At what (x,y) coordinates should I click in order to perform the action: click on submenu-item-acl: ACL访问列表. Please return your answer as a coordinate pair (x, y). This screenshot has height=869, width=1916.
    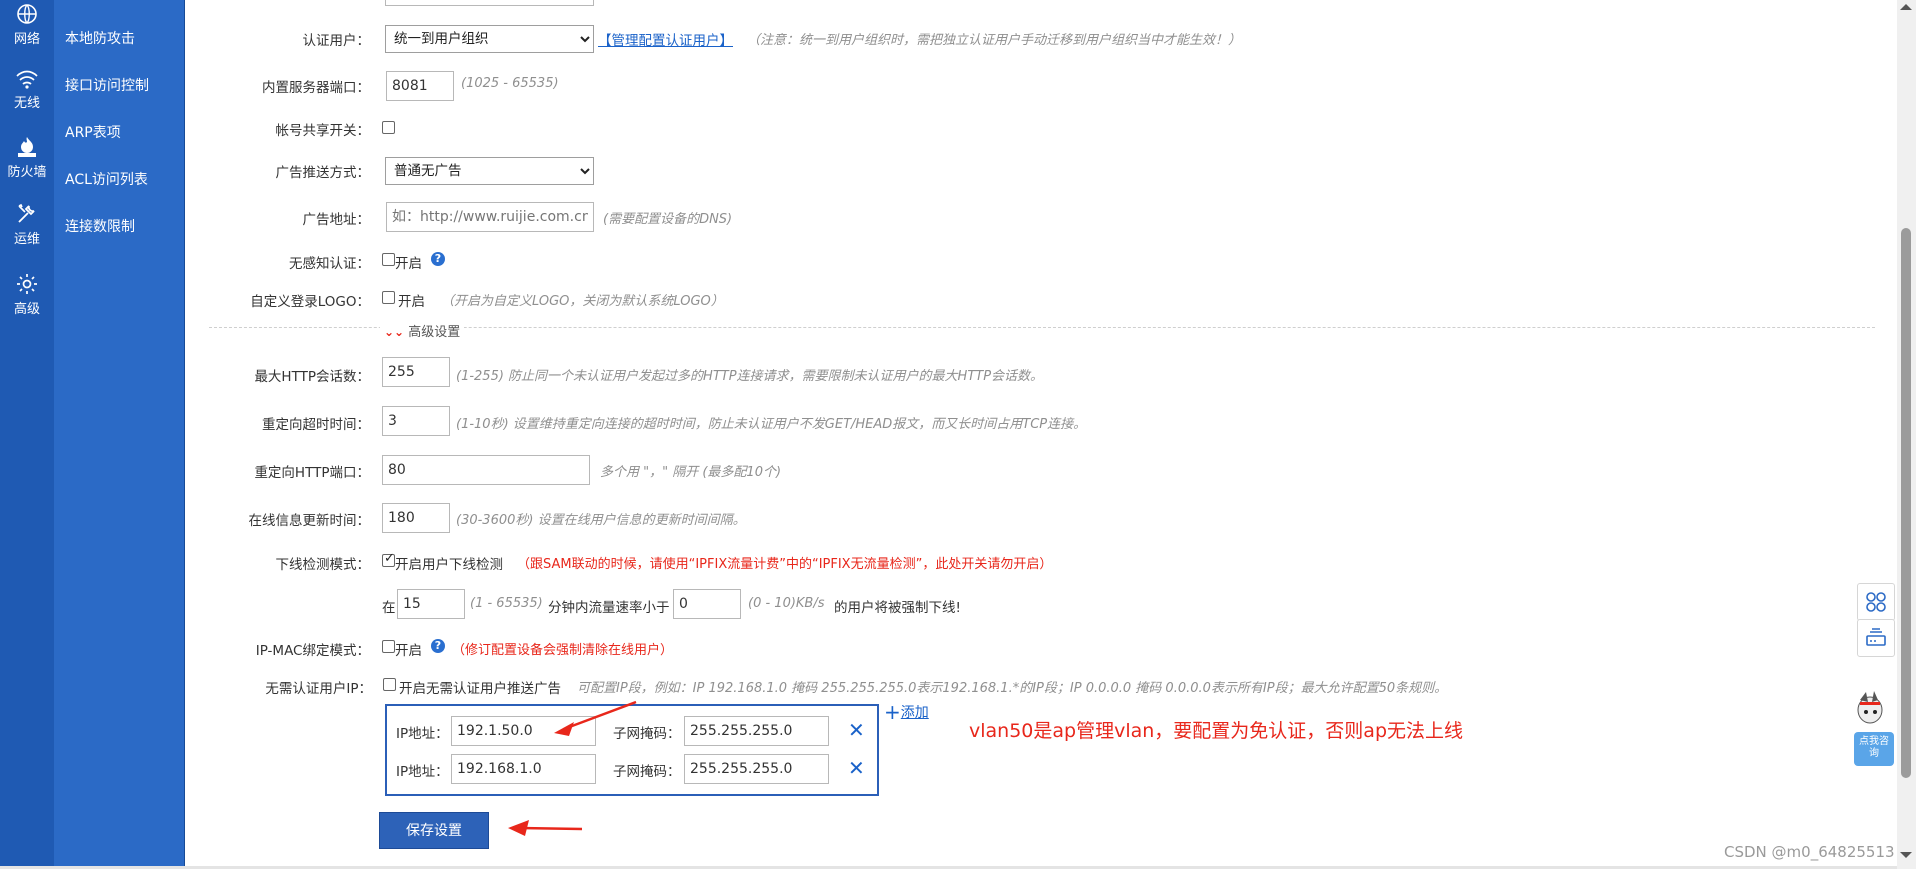
    Looking at the image, I should click on (106, 179).